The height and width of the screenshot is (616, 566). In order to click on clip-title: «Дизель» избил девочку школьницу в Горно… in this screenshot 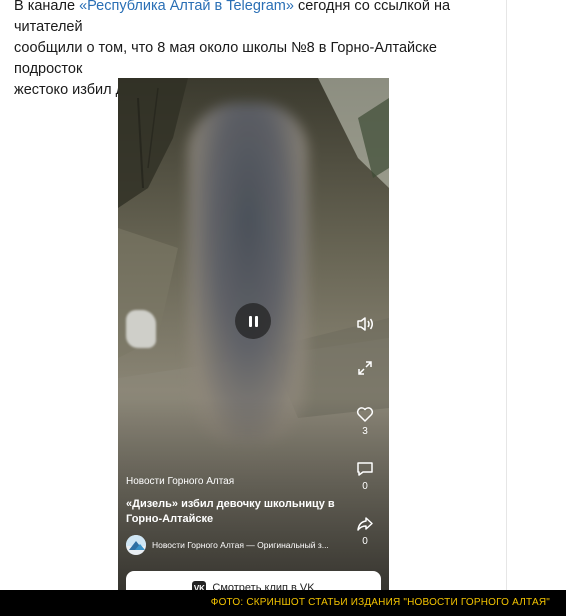, I will do `click(230, 511)`.